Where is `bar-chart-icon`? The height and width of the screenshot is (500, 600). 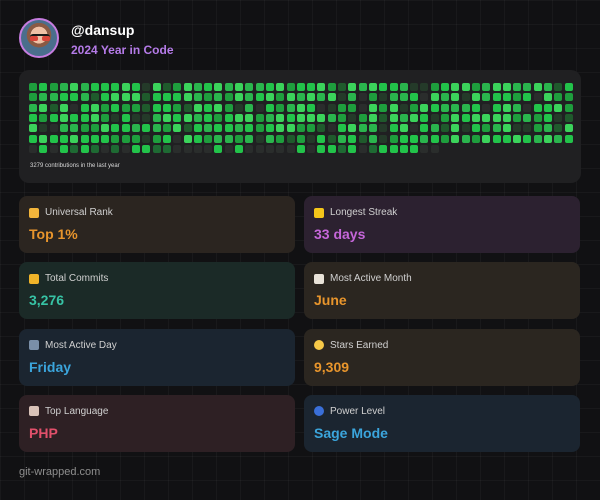
bar-chart-icon is located at coordinates (34, 345).